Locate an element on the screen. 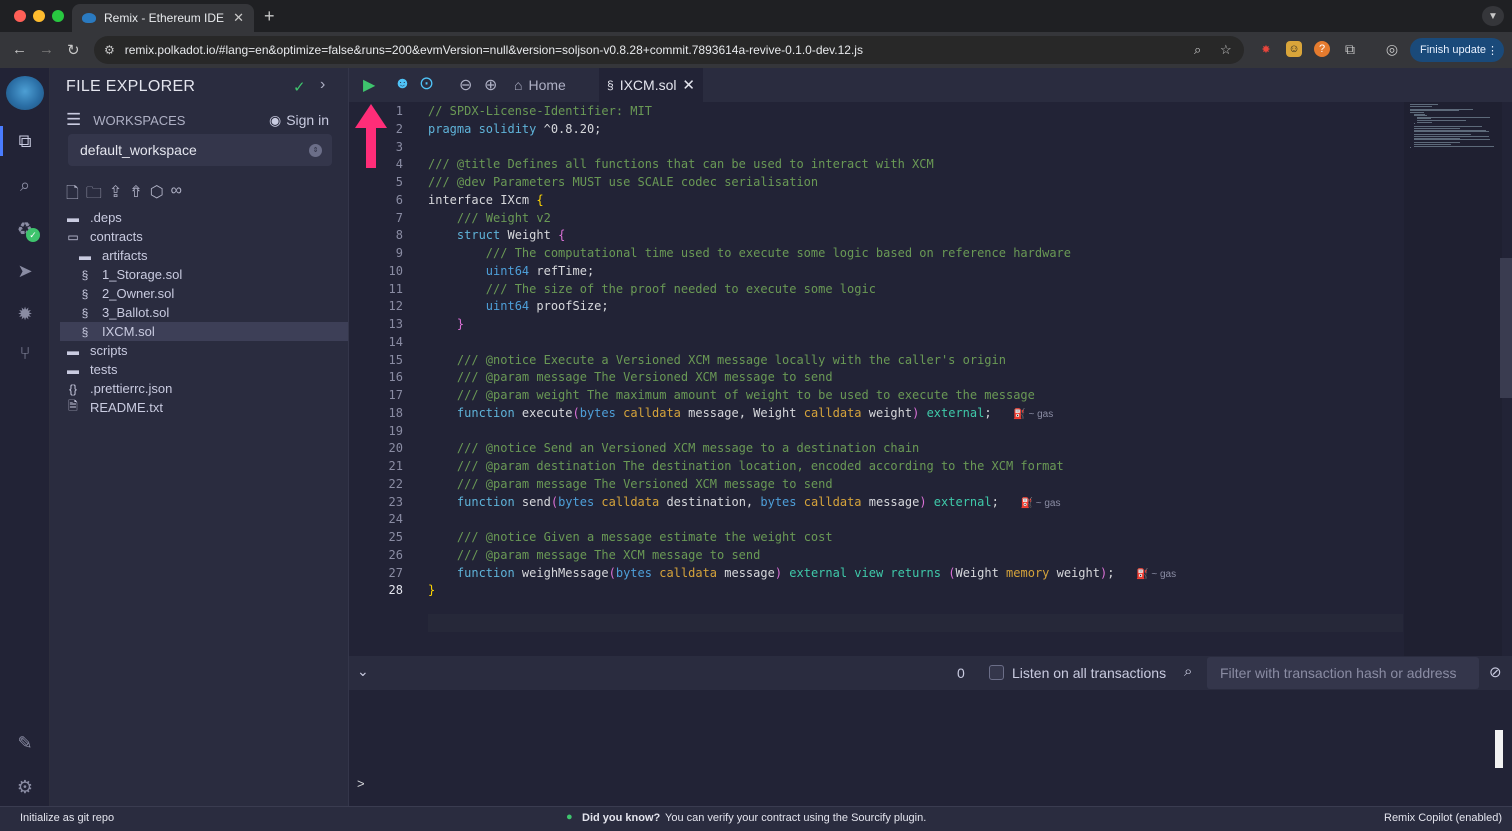 Image resolution: width=1512 pixels, height=831 pixels. site-settings-icon: ⚙ is located at coordinates (109, 50).